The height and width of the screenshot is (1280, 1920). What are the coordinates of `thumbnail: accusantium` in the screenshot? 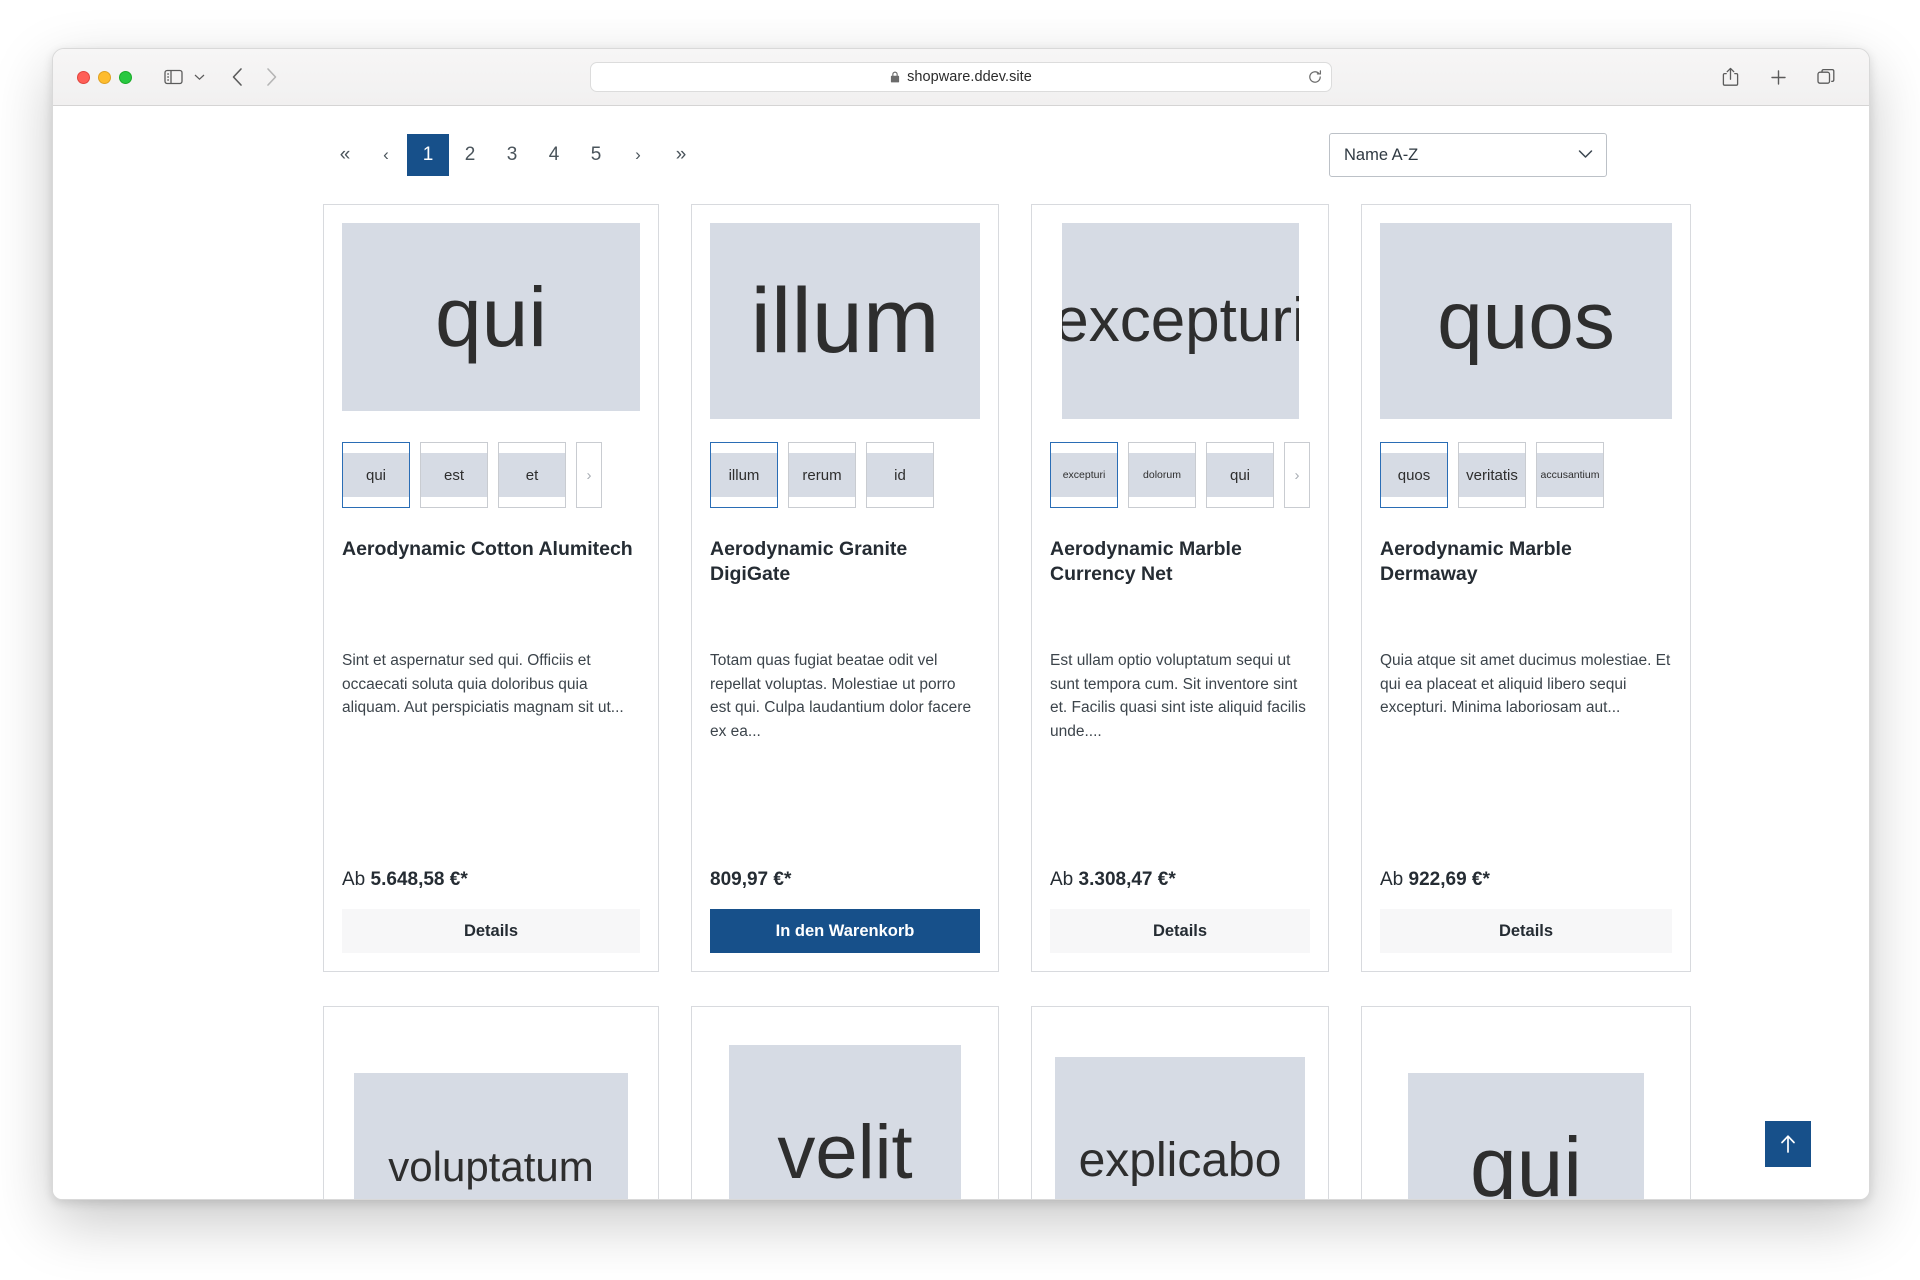 It's located at (1570, 475).